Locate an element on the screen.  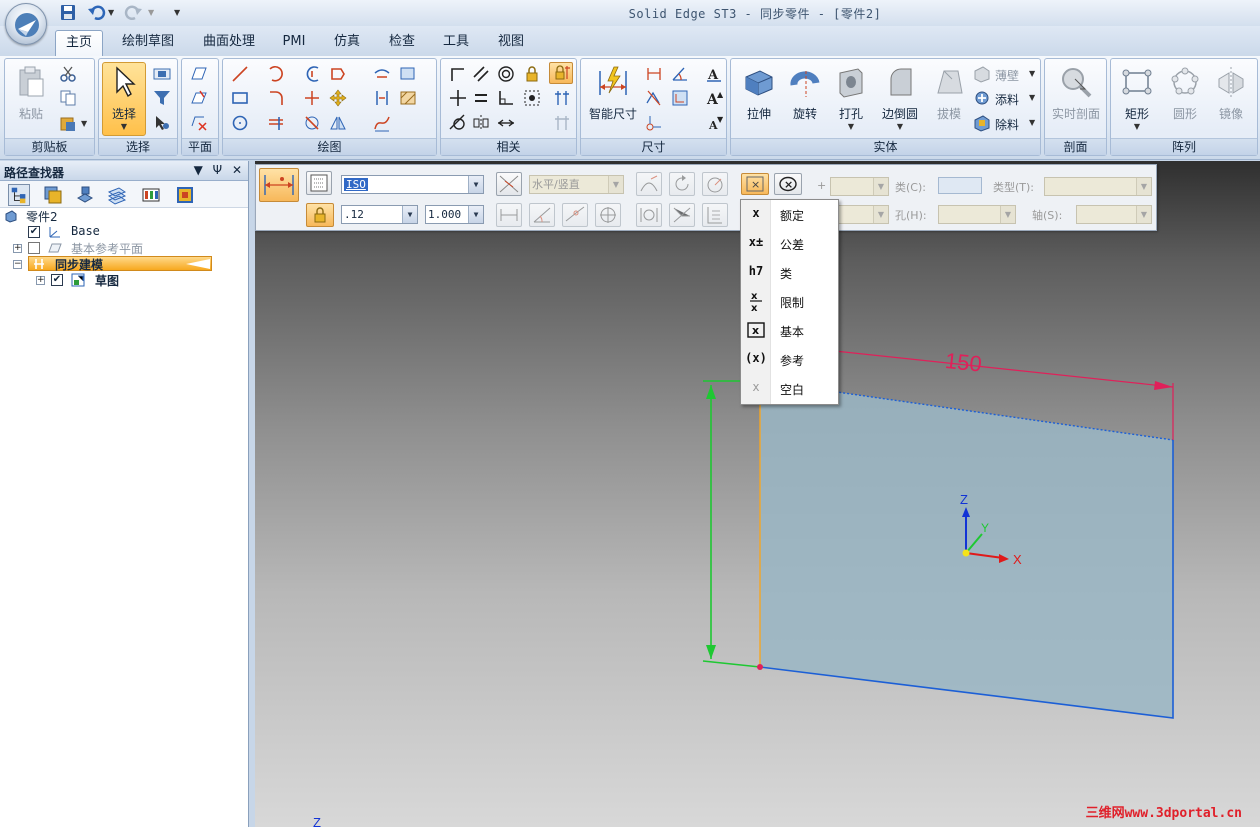
concentric-icon is located at coordinates (506, 74).